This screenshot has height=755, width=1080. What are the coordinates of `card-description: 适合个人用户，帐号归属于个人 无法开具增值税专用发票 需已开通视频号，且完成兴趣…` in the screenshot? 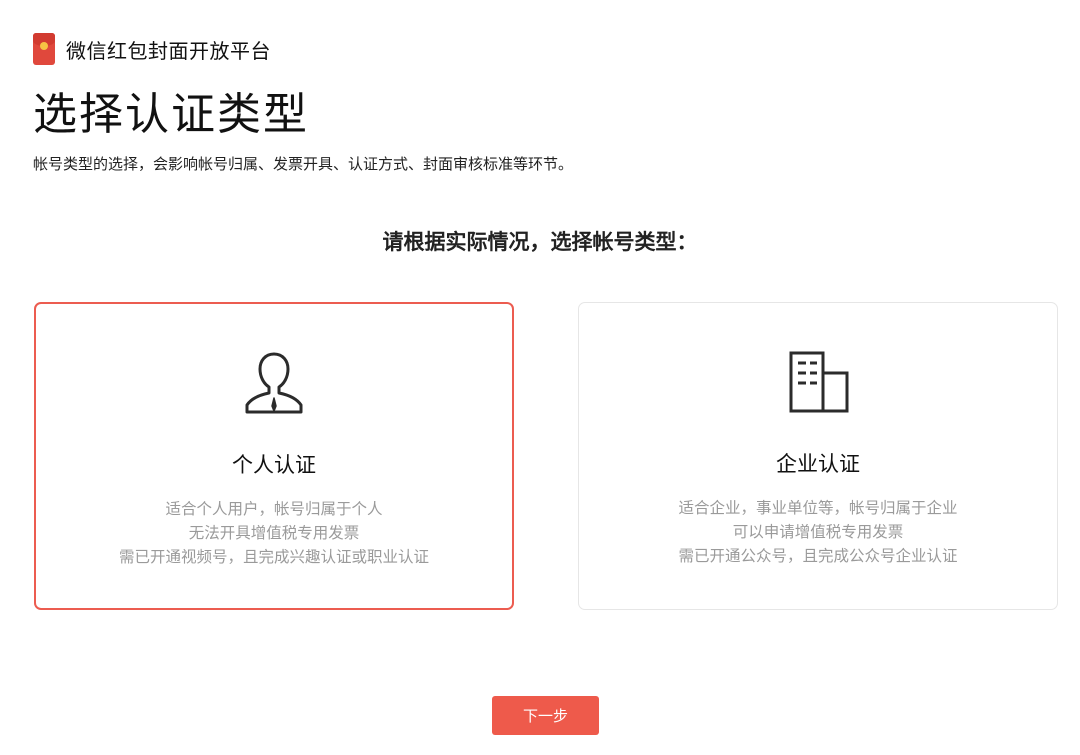 It's located at (274, 533).